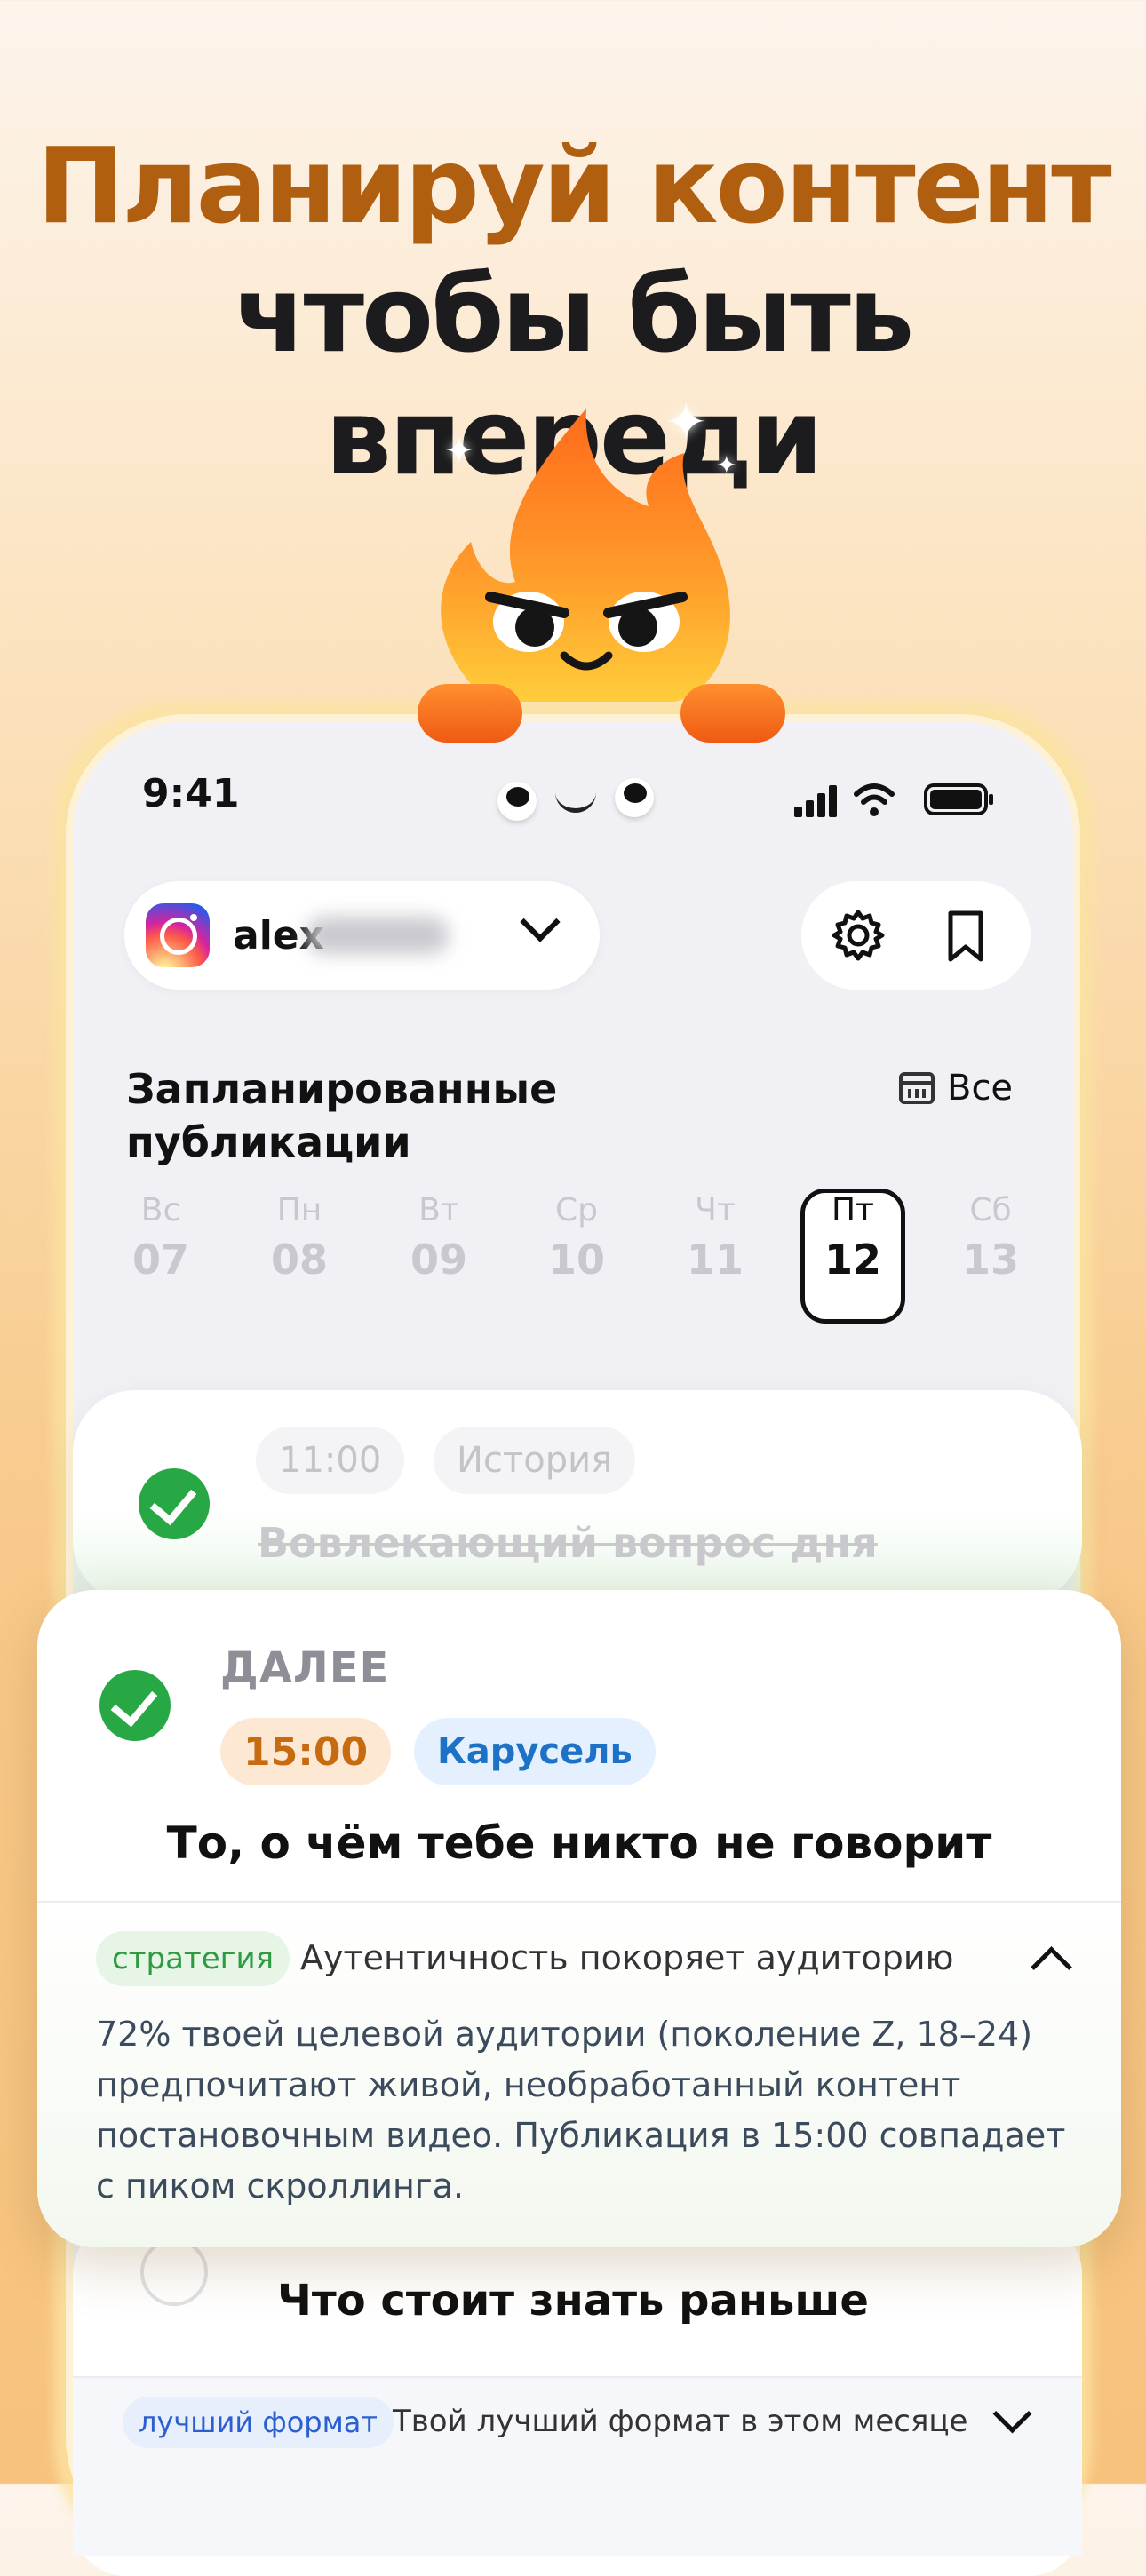  What do you see at coordinates (627, 1957) in the screenshot?
I see `insight-title: Аутентичность покоряет аудиторию` at bounding box center [627, 1957].